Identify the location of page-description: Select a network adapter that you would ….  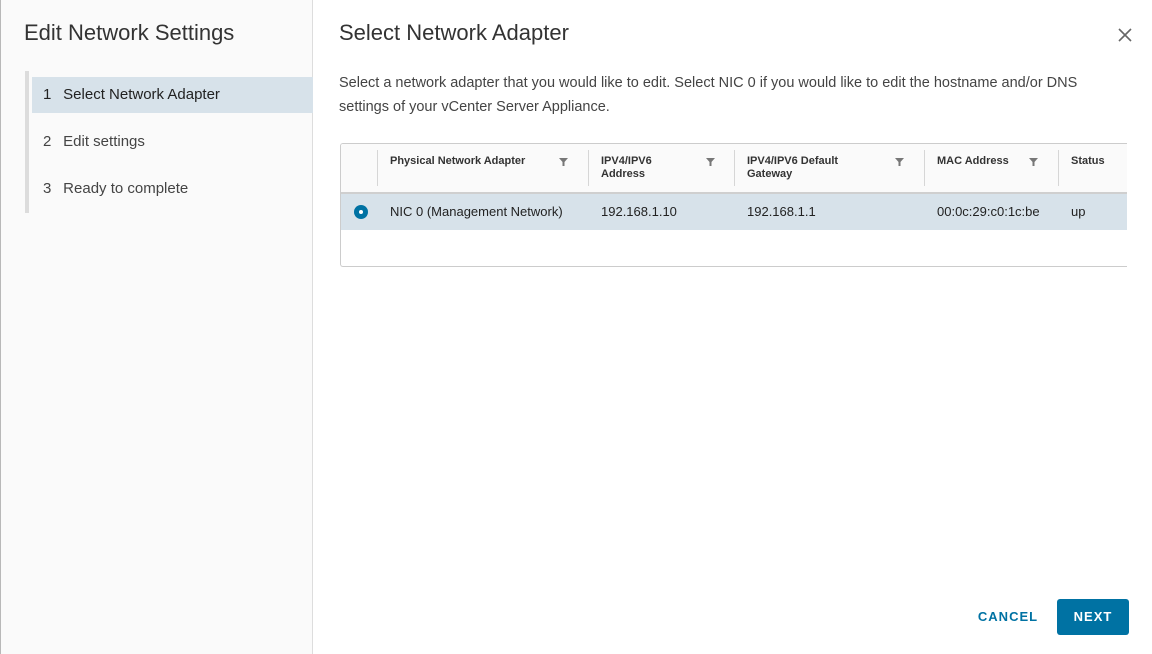
(708, 95).